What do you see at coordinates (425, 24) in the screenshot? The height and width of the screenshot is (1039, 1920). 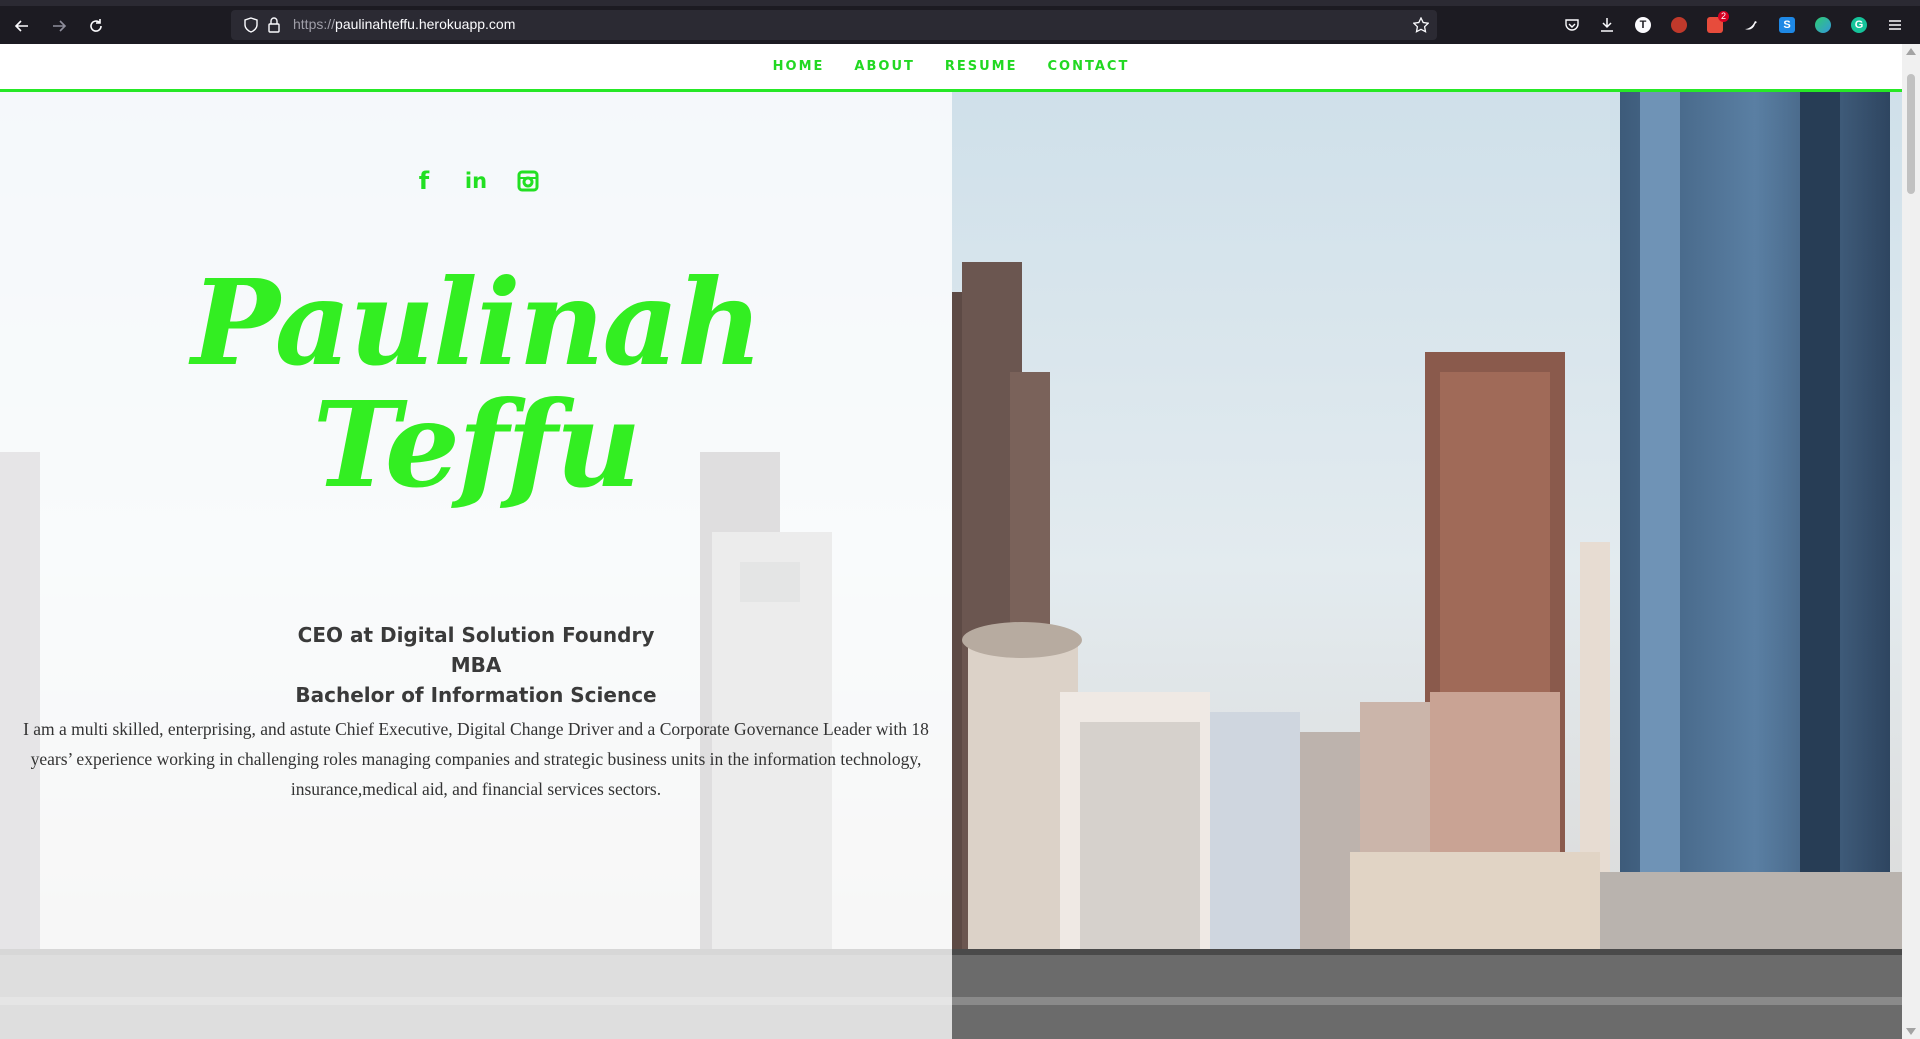 I see `url-host: paulinahteffu.herokuapp.com` at bounding box center [425, 24].